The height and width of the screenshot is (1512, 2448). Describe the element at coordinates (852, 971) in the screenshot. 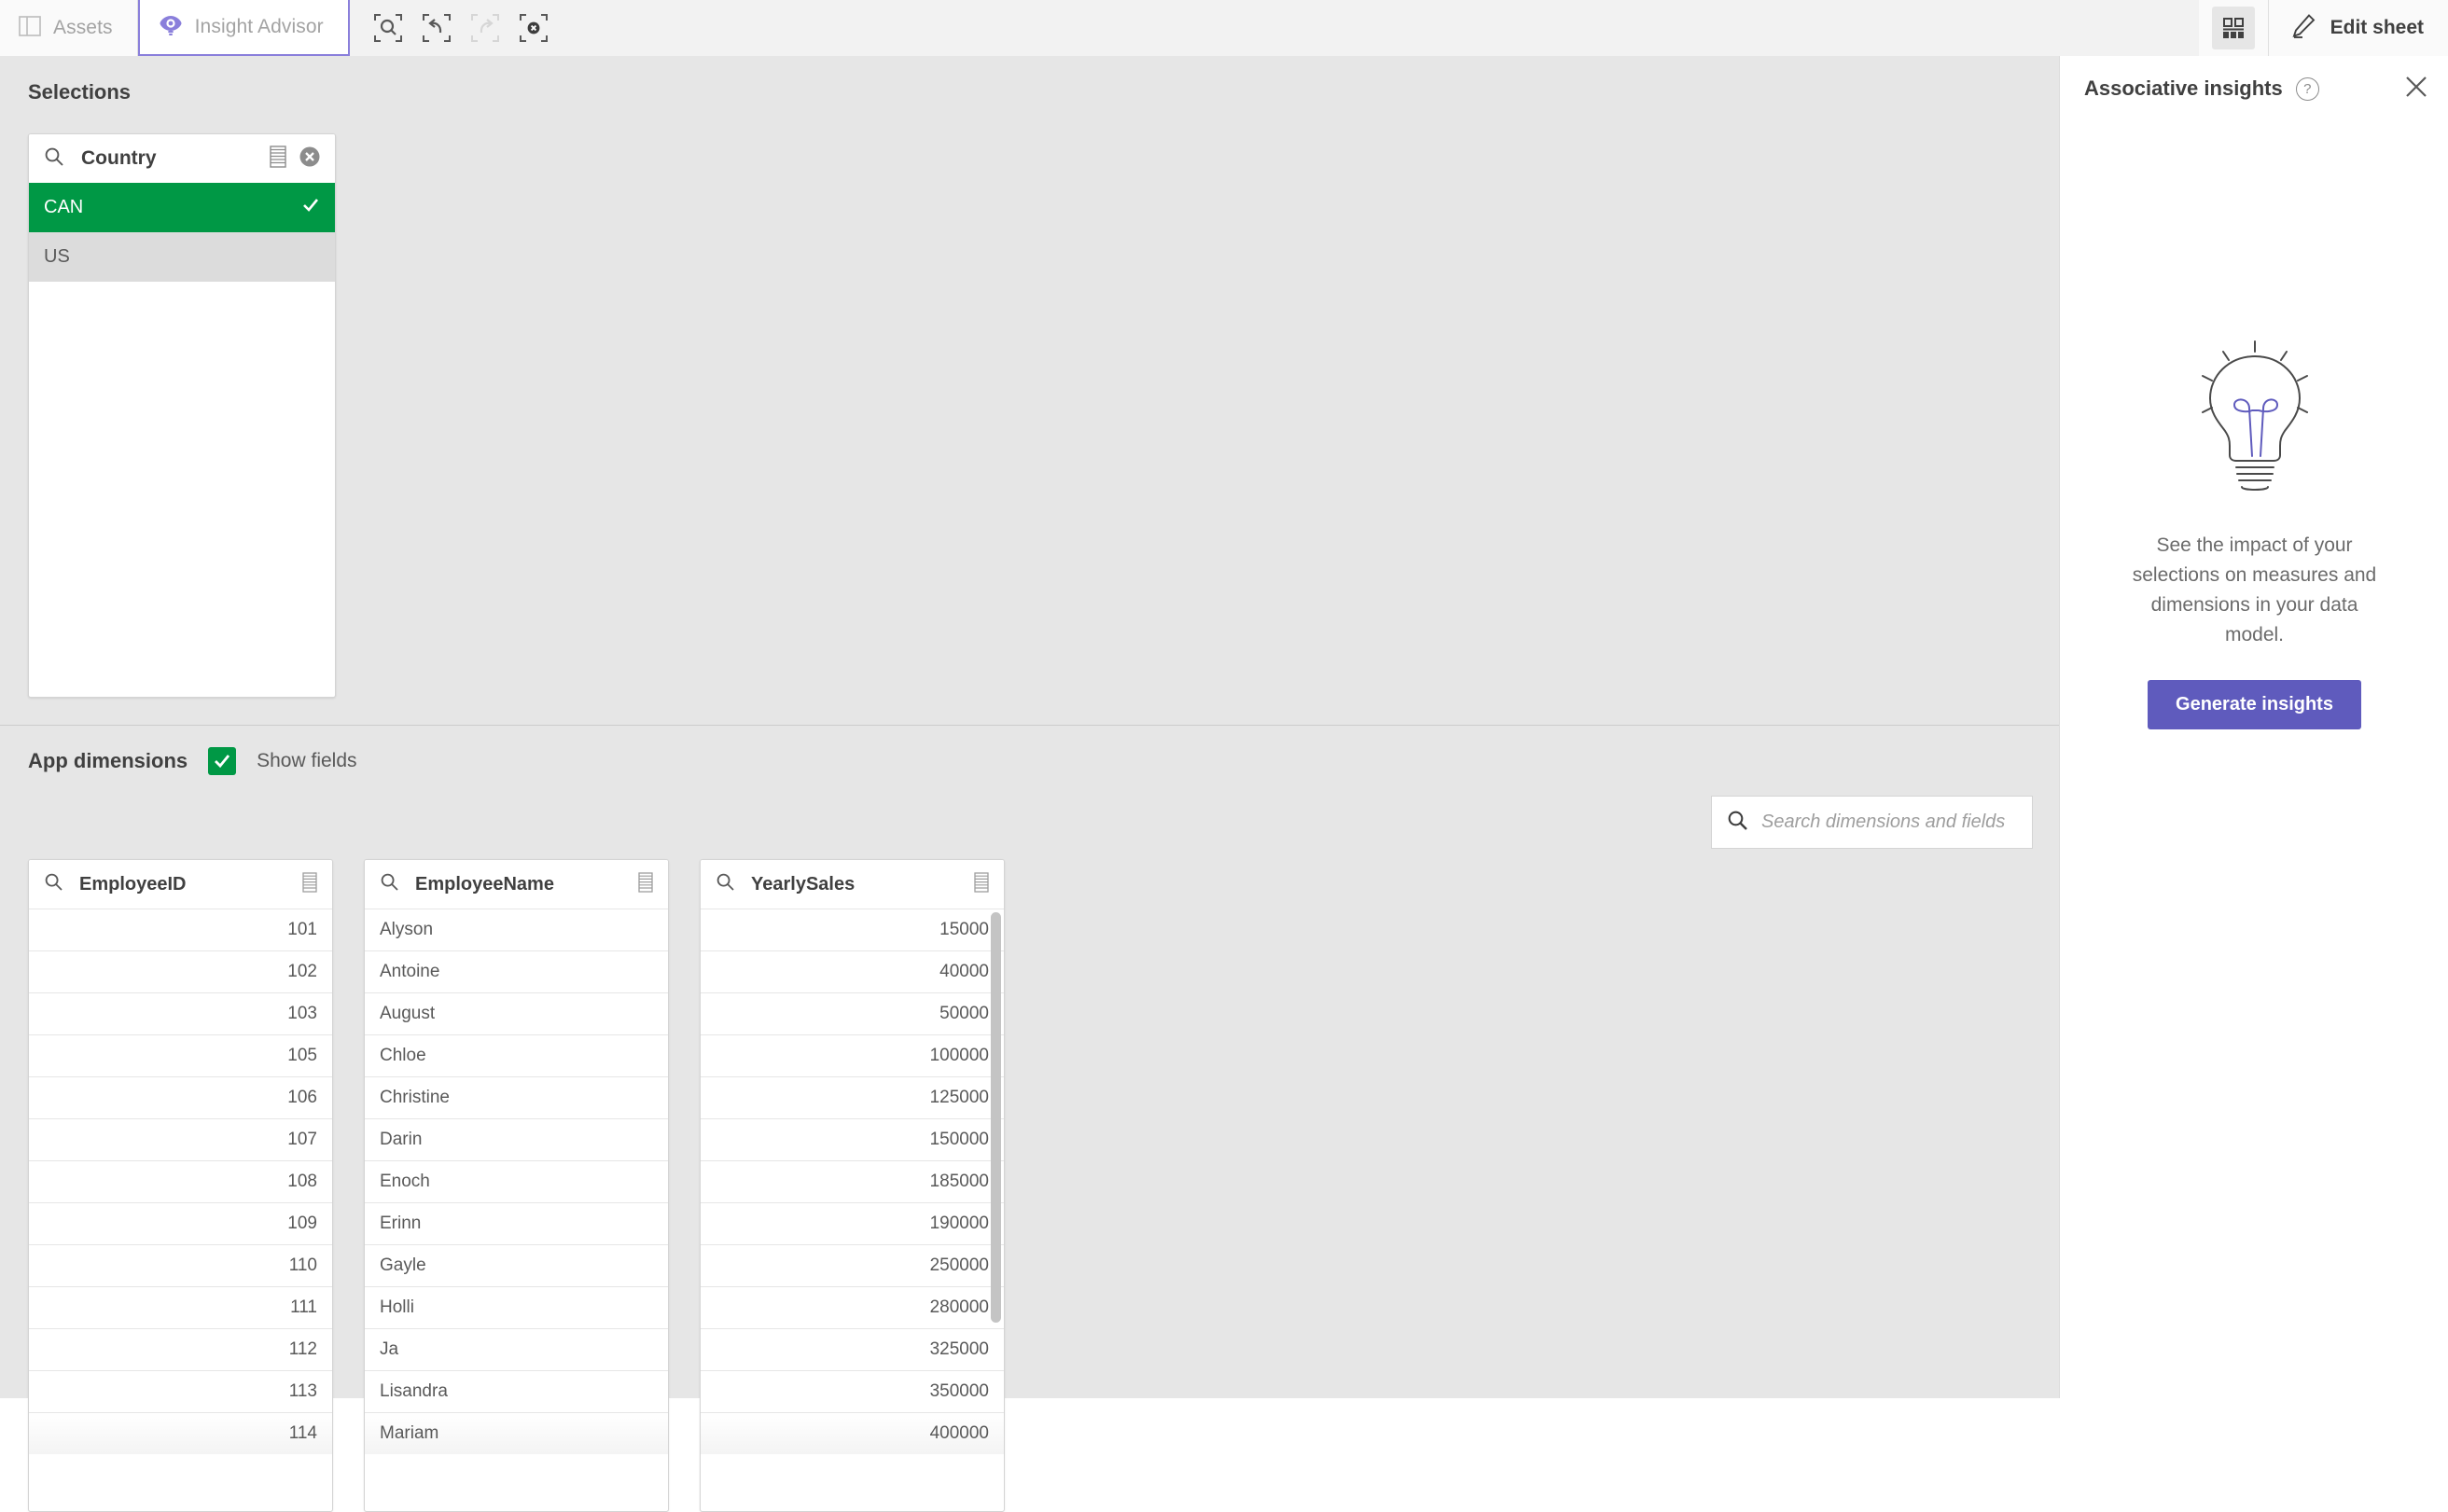

I see `list-item: 40000` at that location.